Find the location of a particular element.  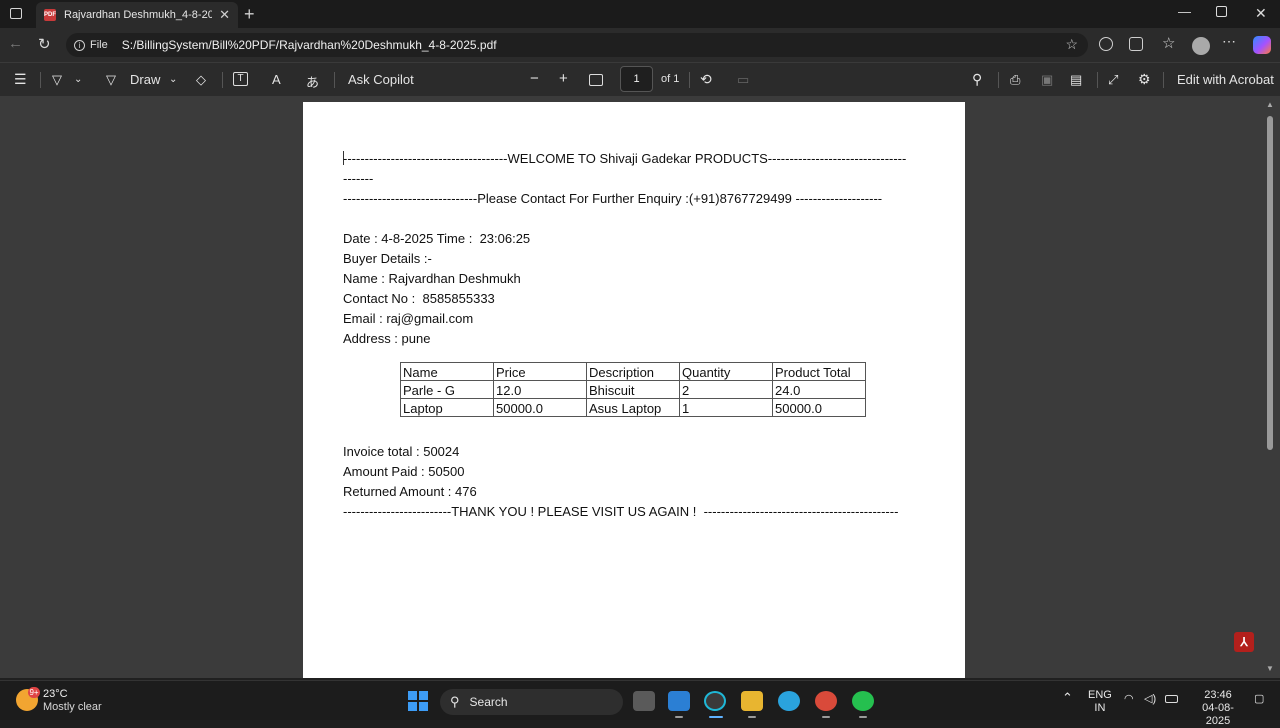

more-icon: ⋯ is located at coordinates (1229, 41).